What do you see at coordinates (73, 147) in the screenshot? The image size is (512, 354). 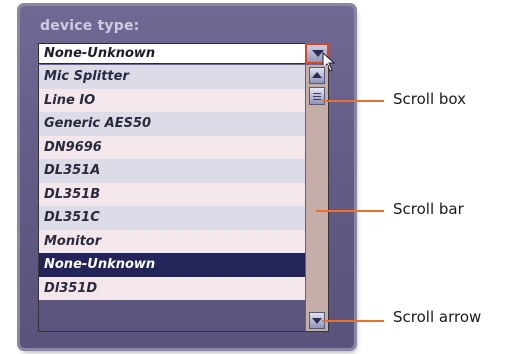 I see `list-item-label: DN9696` at bounding box center [73, 147].